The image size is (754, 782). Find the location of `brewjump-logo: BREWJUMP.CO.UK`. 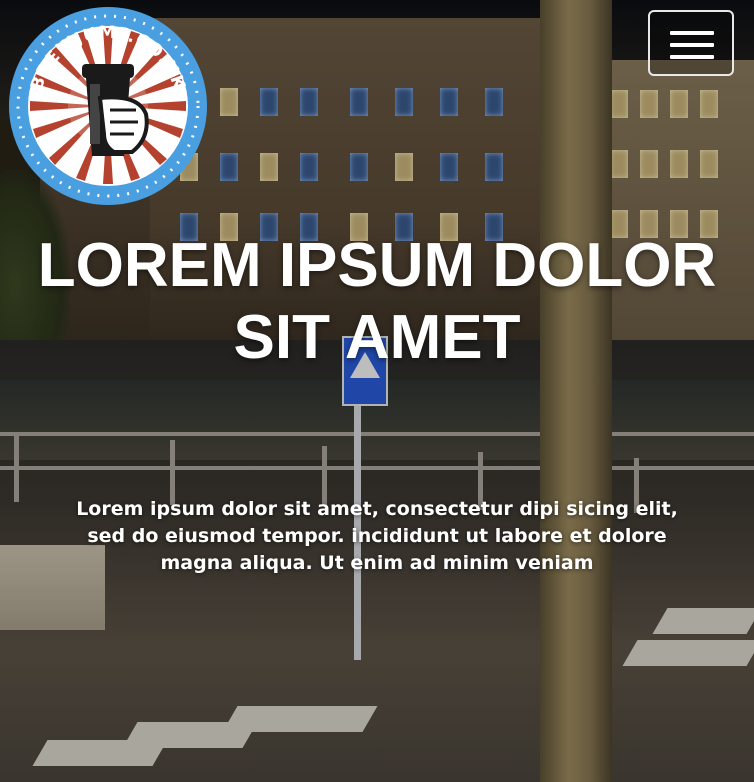

brewjump-logo: BREWJUMP.CO.UK is located at coordinates (108, 106).